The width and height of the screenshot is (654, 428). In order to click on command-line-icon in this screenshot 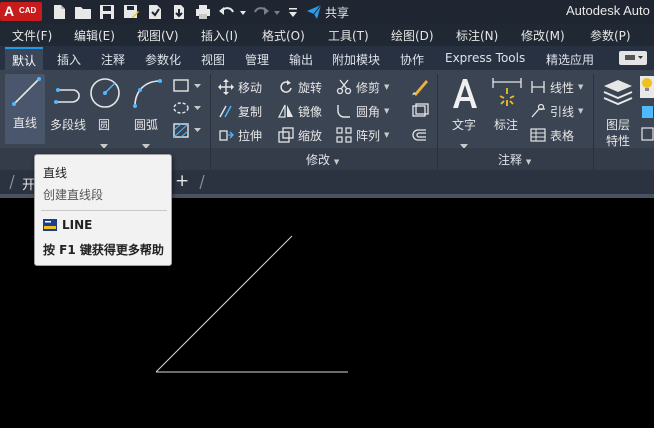, I will do `click(50, 225)`.